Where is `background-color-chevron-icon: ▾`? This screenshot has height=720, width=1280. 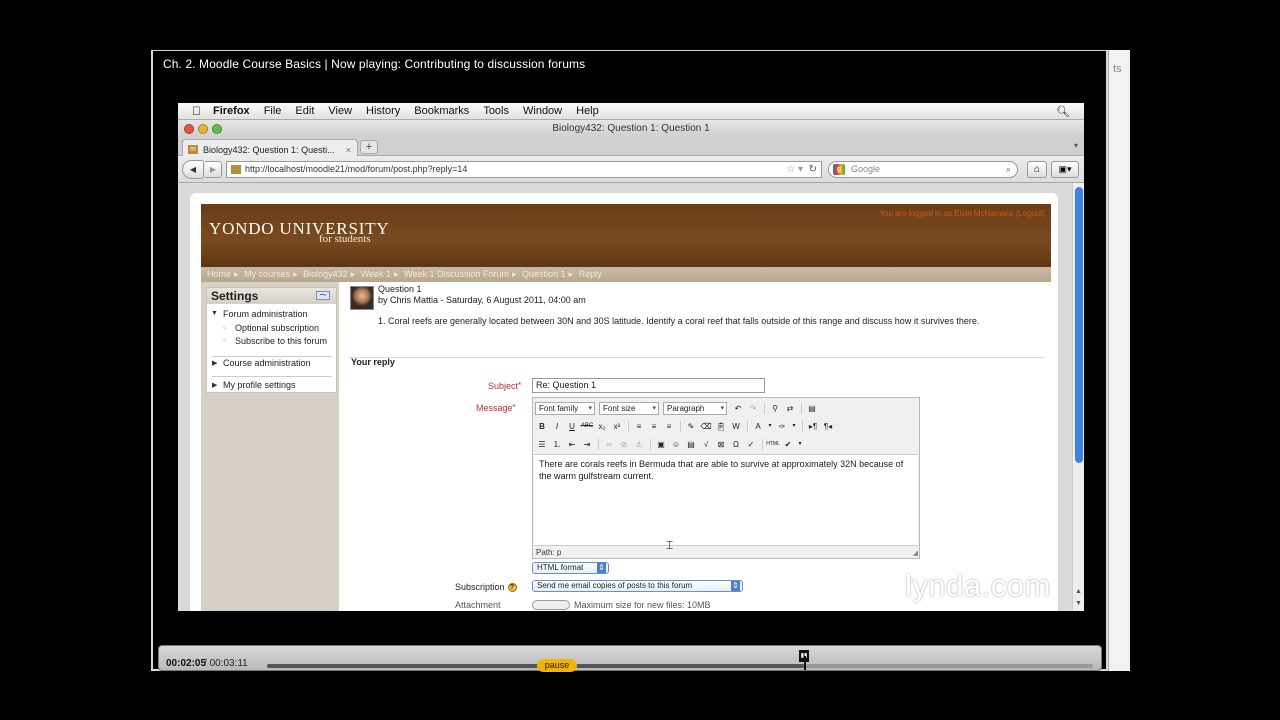
background-color-chevron-icon: ▾ is located at coordinates (794, 426).